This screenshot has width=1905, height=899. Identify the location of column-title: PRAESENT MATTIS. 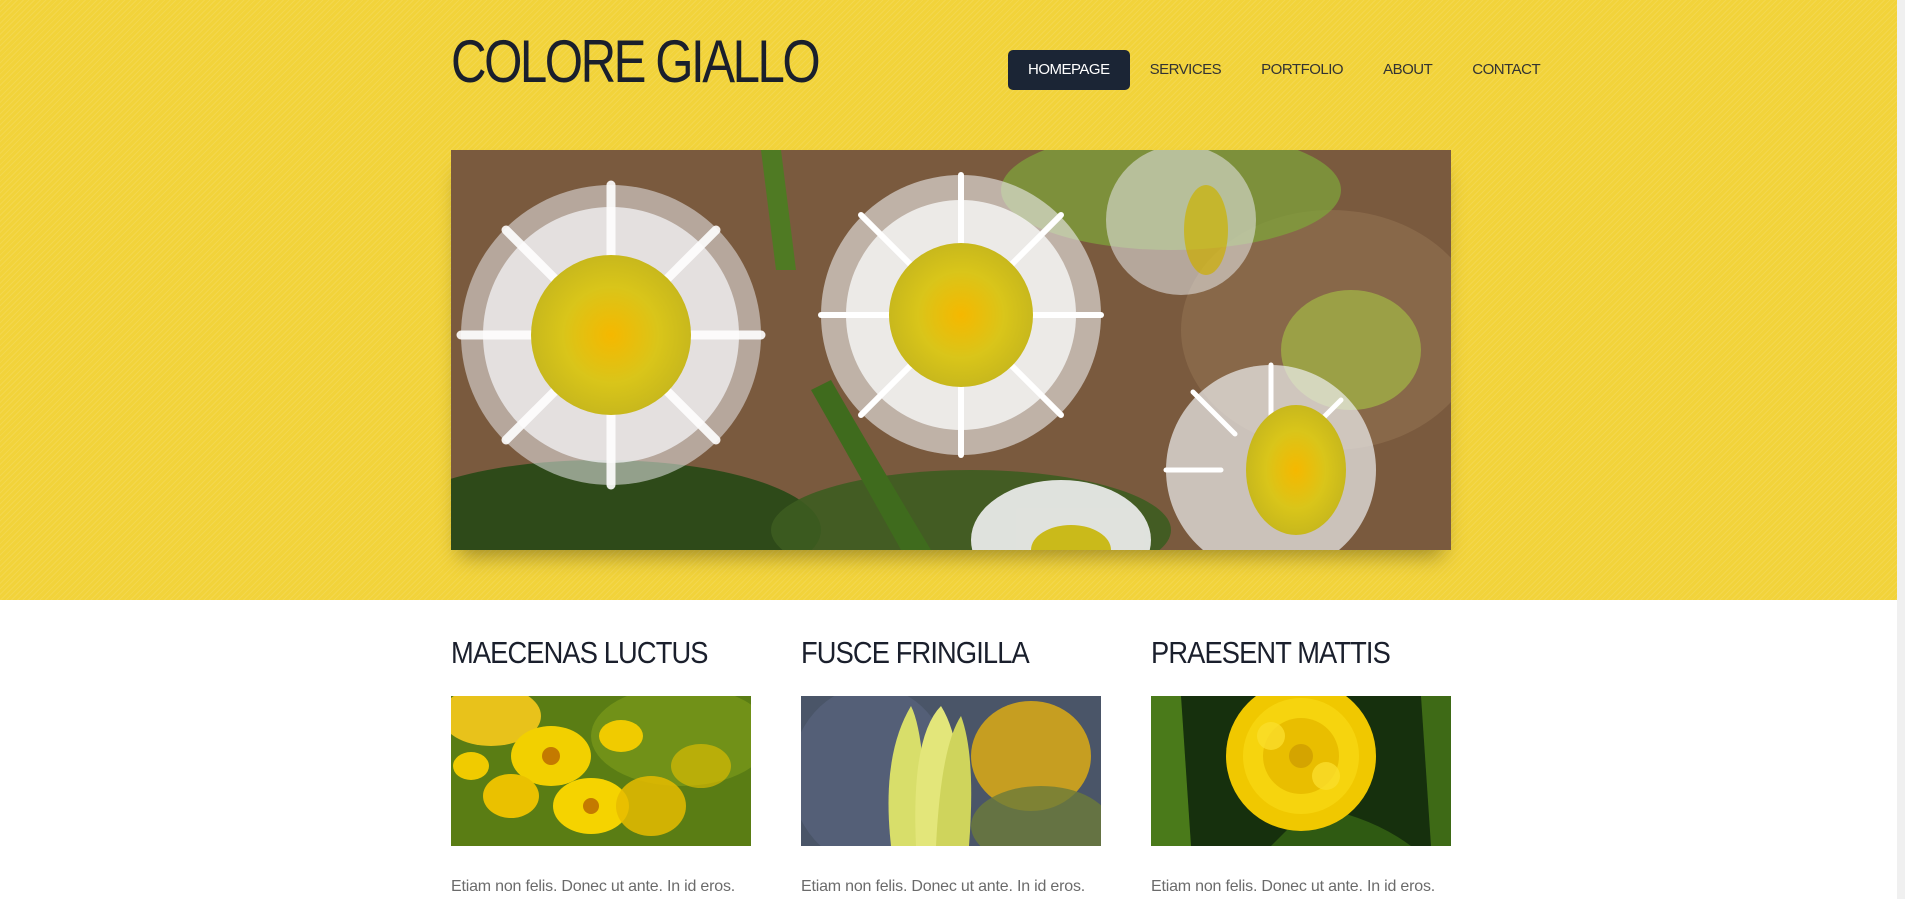
(1271, 652).